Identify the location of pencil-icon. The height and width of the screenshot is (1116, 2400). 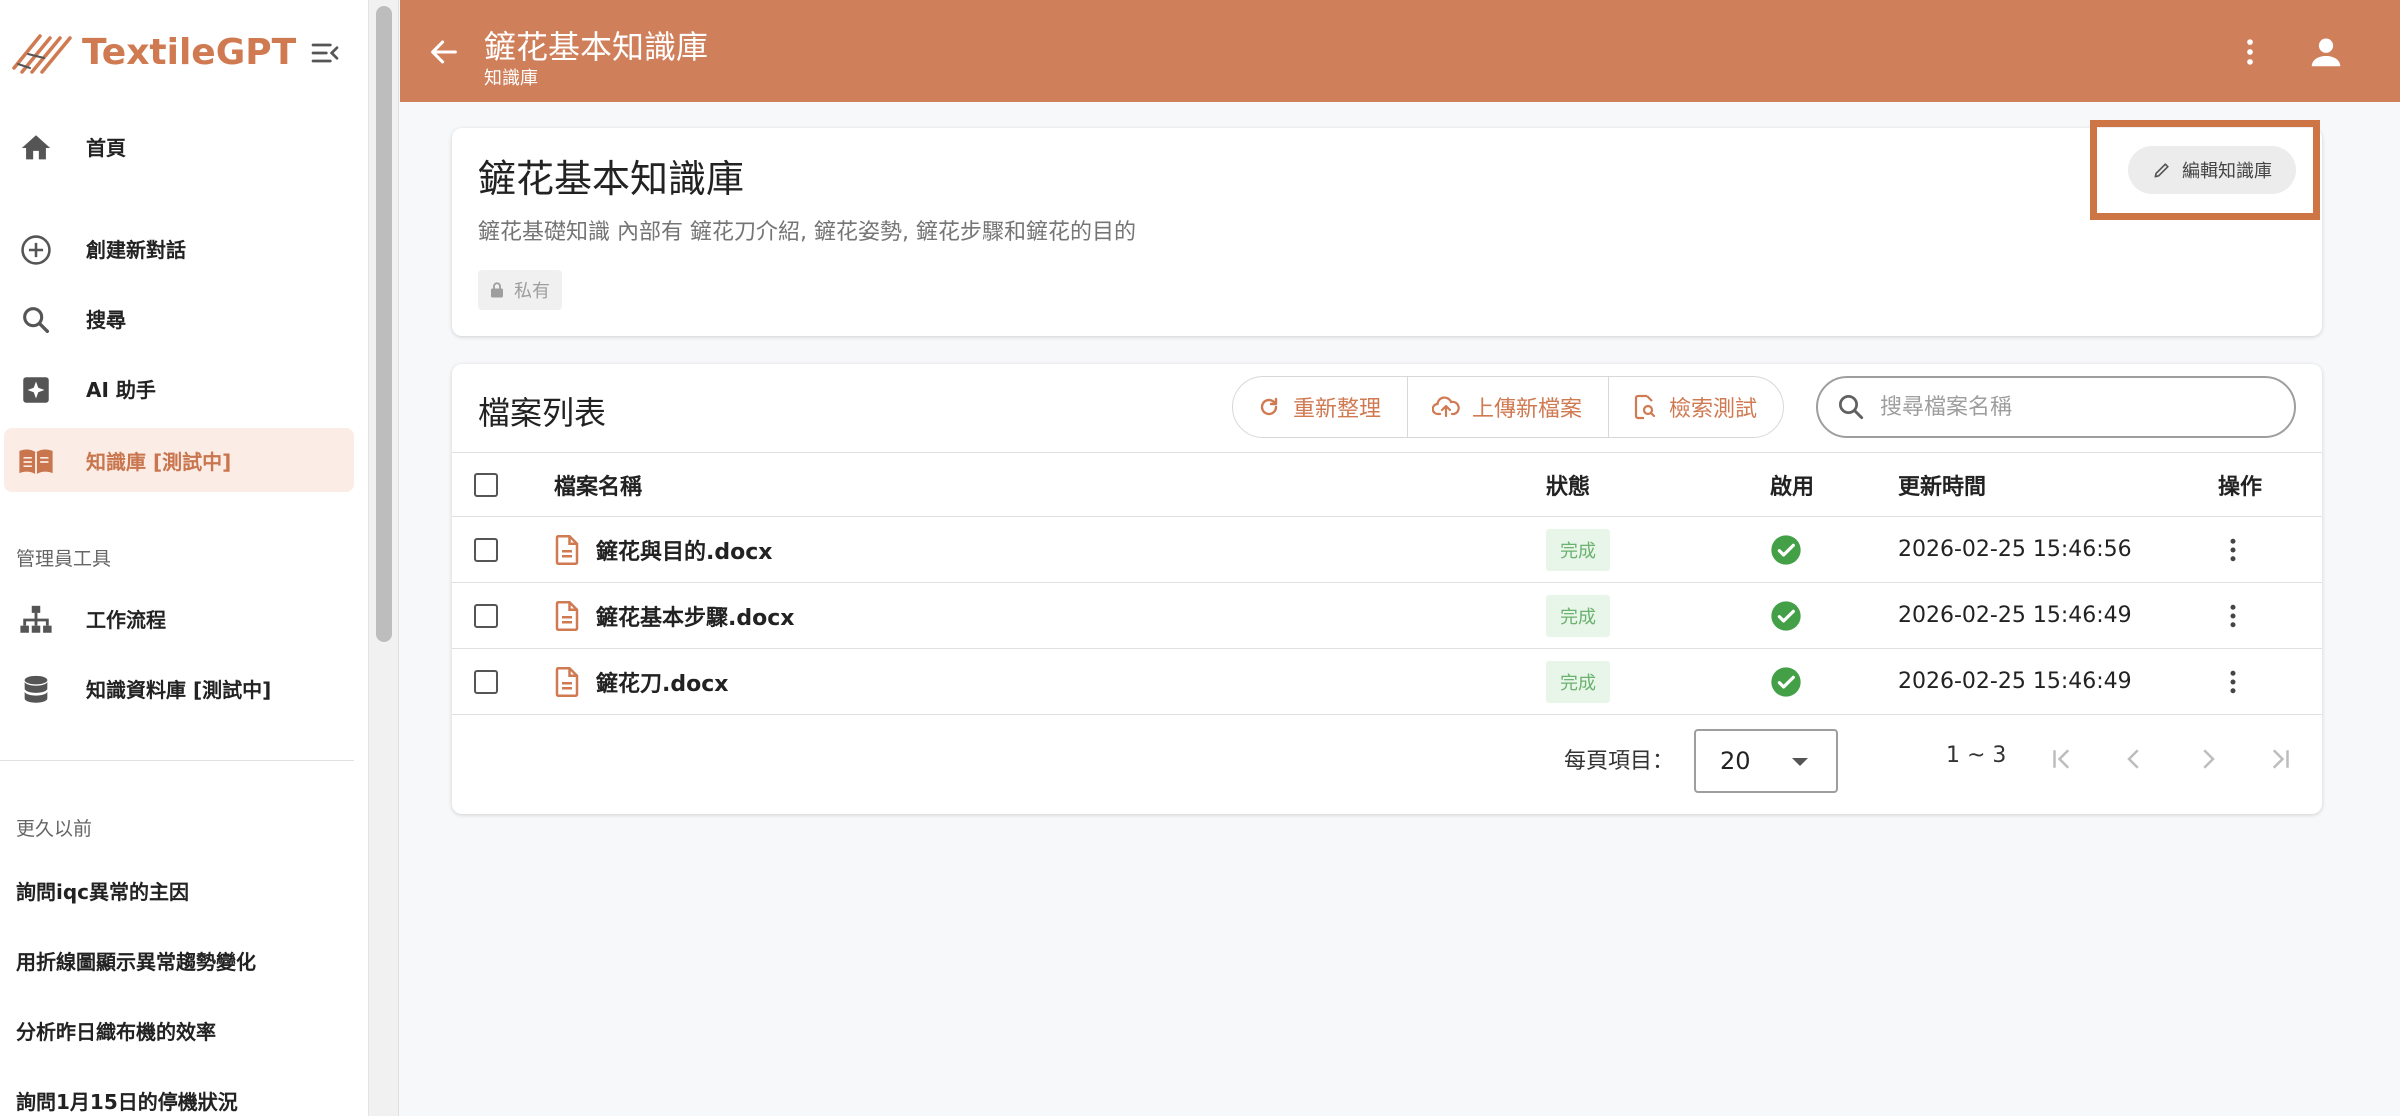
(2162, 170).